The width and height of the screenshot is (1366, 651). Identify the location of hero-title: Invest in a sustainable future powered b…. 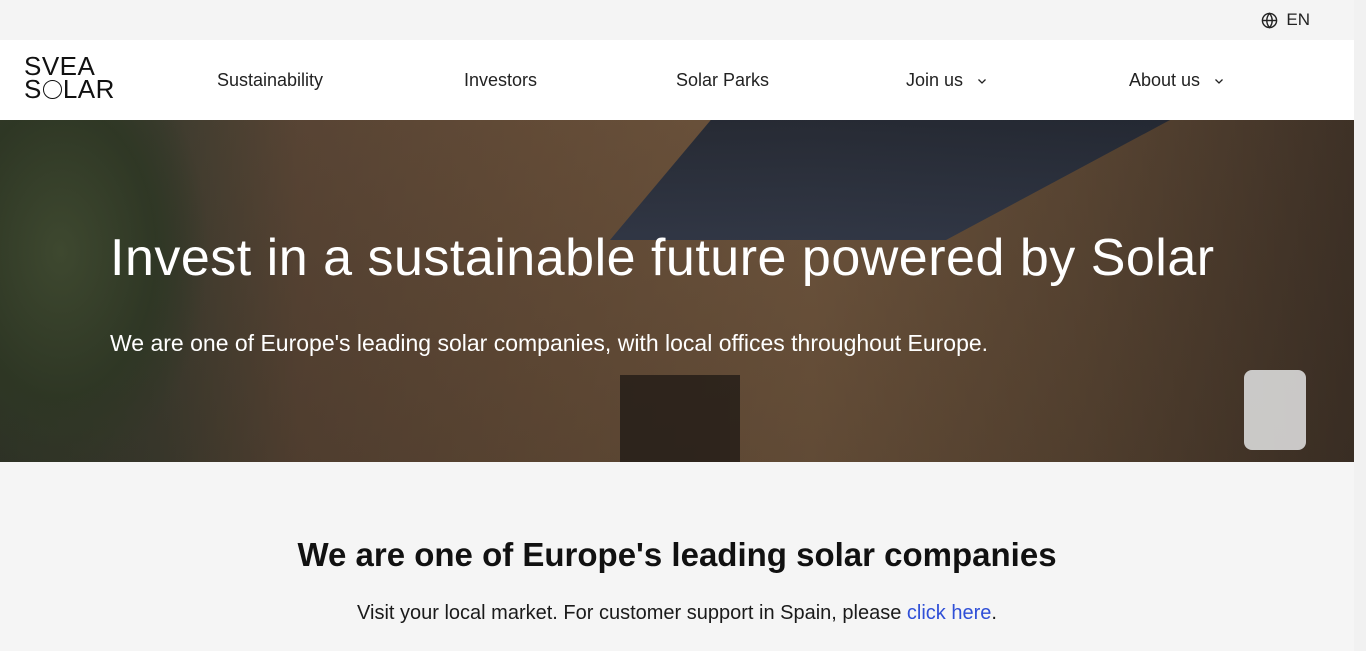
(662, 258).